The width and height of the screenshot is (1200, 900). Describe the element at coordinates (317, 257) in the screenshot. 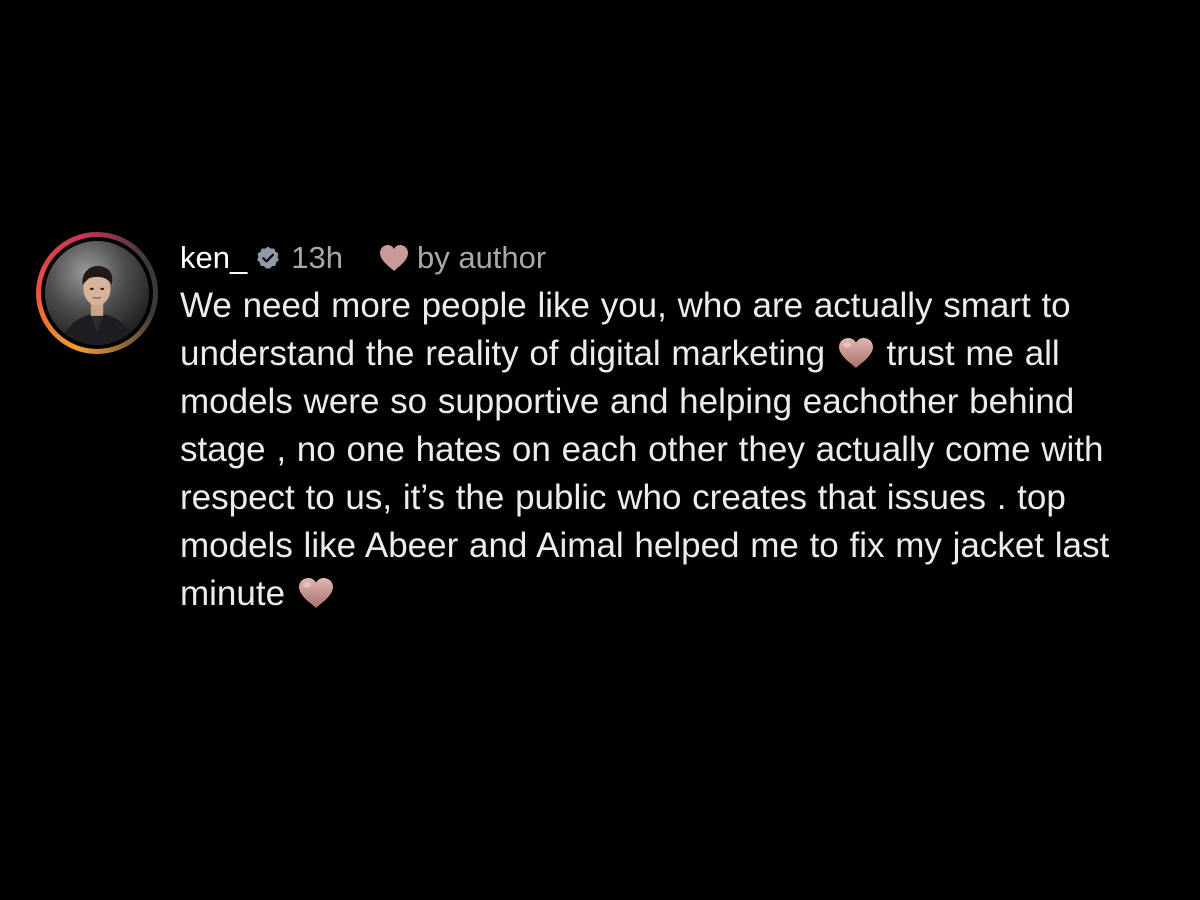

I see `comment-timestamp: 13h` at that location.